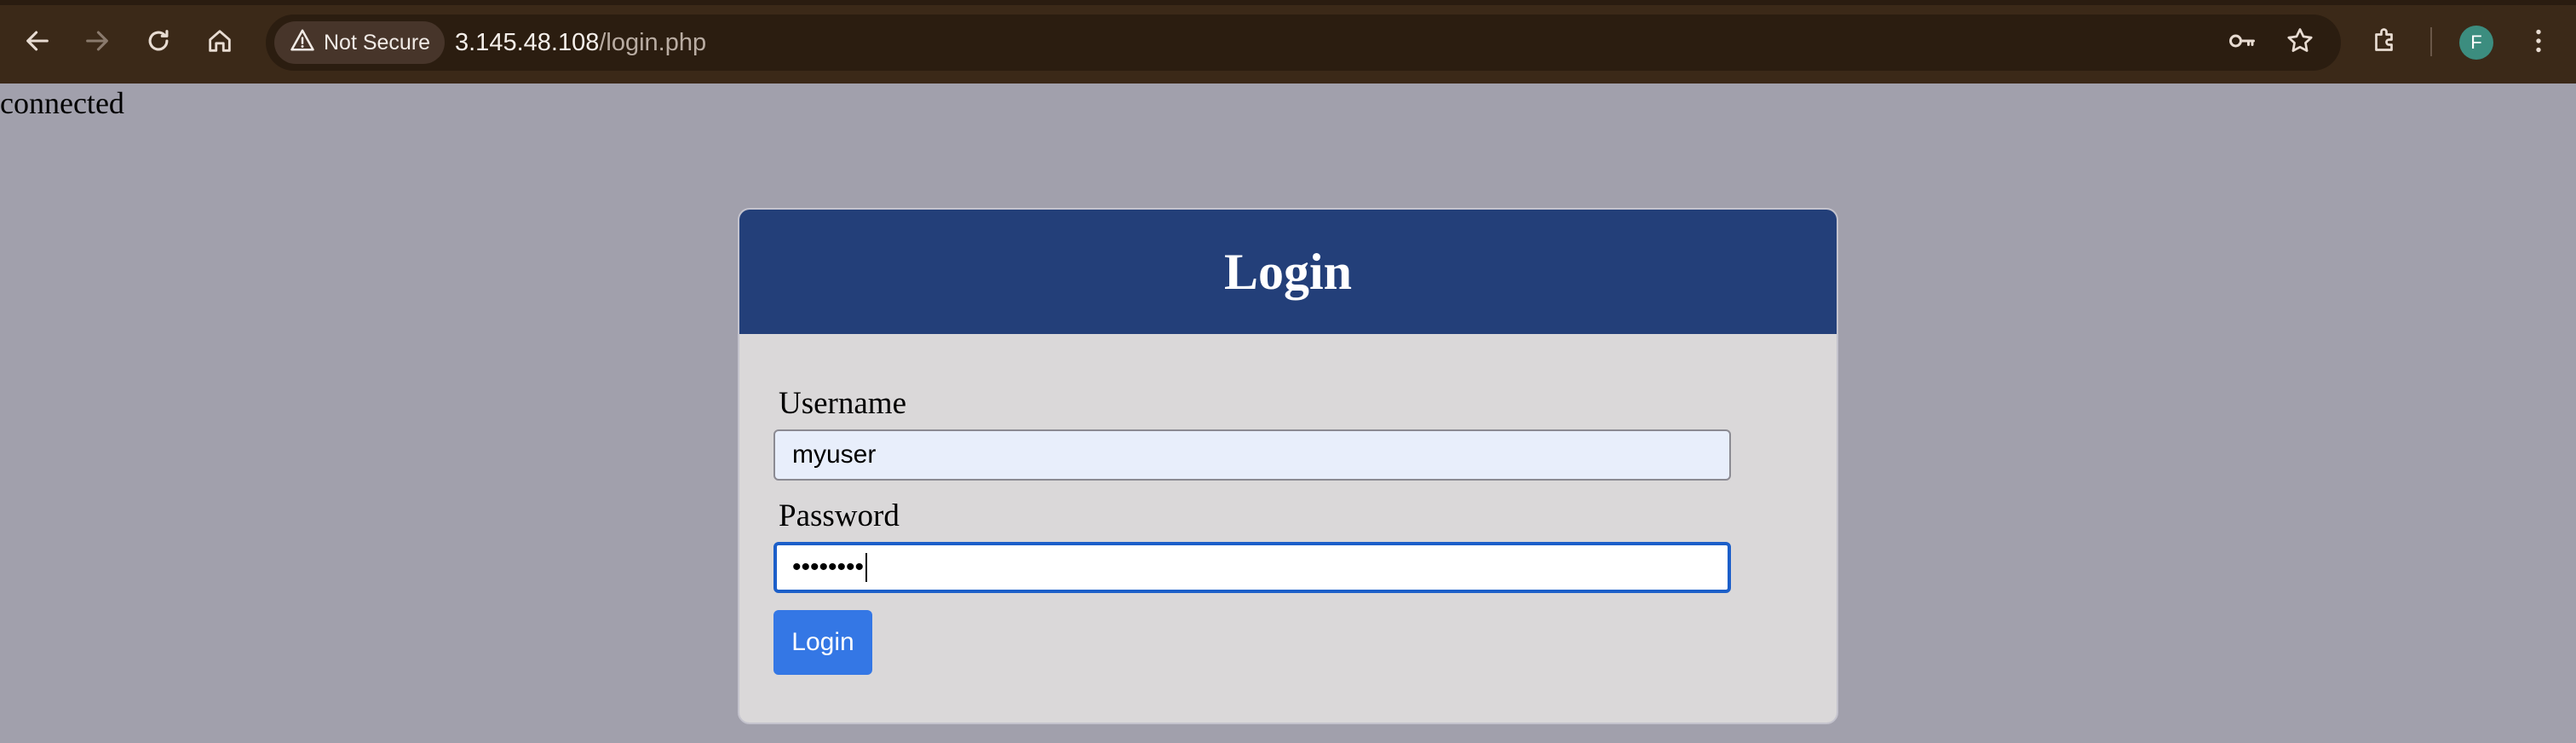 The height and width of the screenshot is (743, 2576). I want to click on toolbar-divider, so click(2431, 41).